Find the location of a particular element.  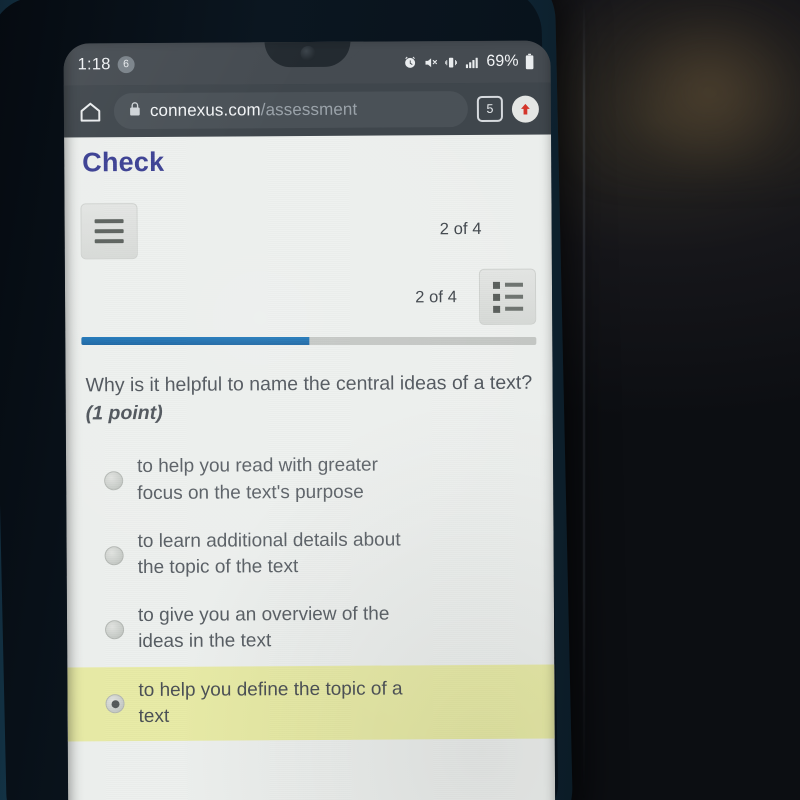

answer-option-label: to help you define the topic of a text is located at coordinates (270, 702).